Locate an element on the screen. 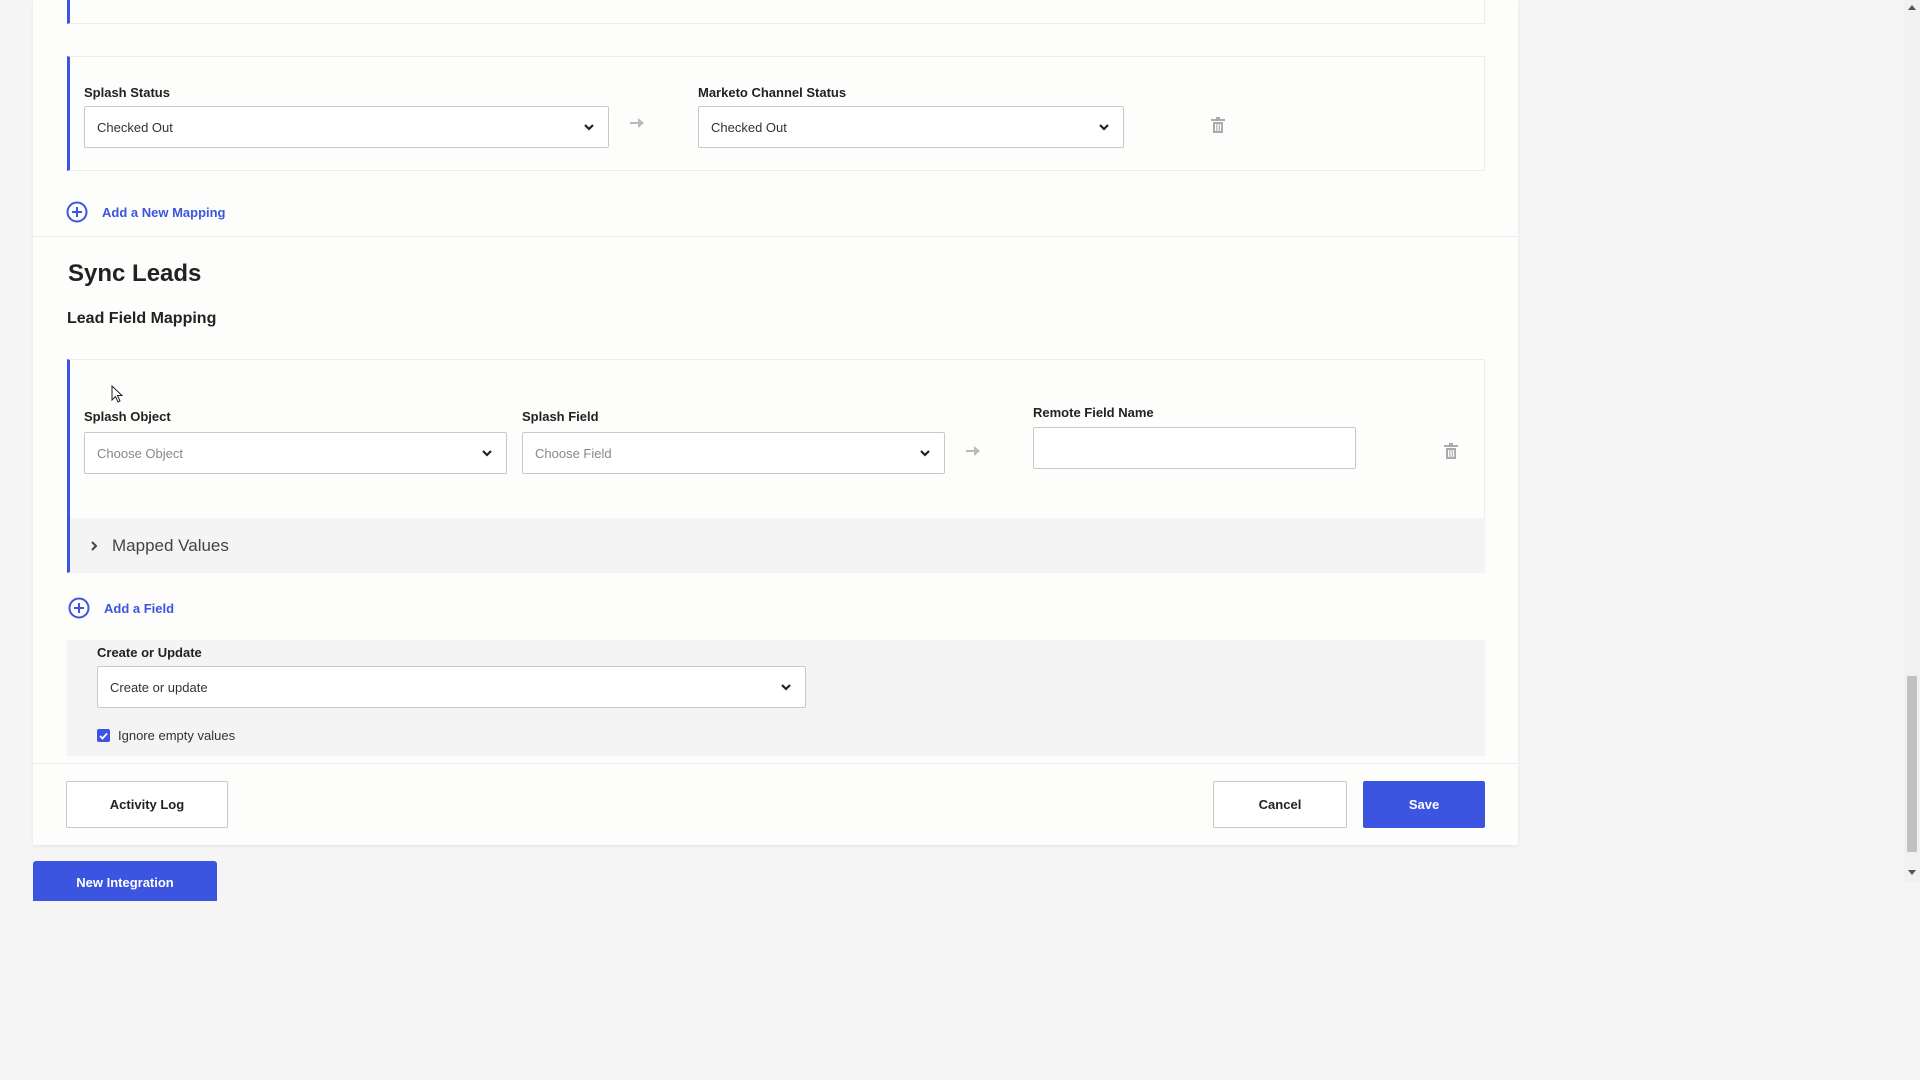 The width and height of the screenshot is (1920, 1080). mapped-values-label: Mapped Values is located at coordinates (170, 545).